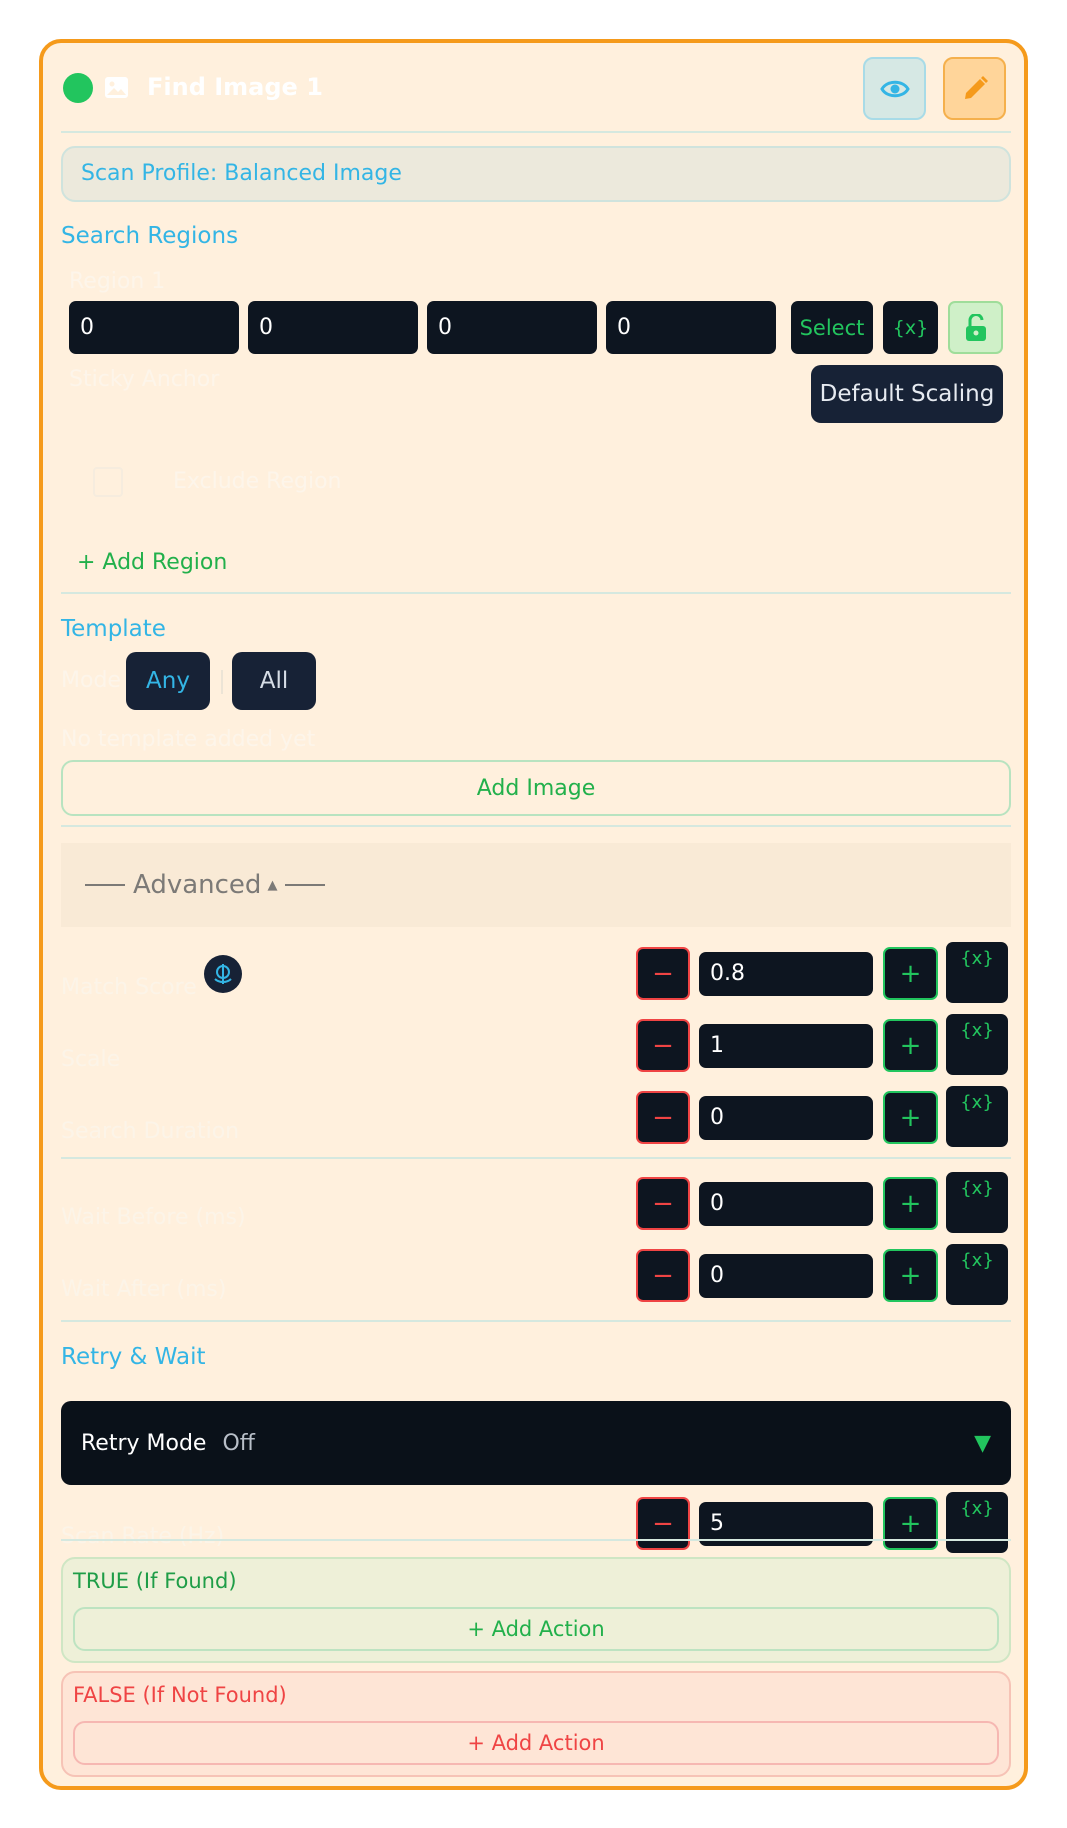 The width and height of the screenshot is (1067, 1828). What do you see at coordinates (133, 1357) in the screenshot?
I see `retry-wait-heading: Retry & Wait` at bounding box center [133, 1357].